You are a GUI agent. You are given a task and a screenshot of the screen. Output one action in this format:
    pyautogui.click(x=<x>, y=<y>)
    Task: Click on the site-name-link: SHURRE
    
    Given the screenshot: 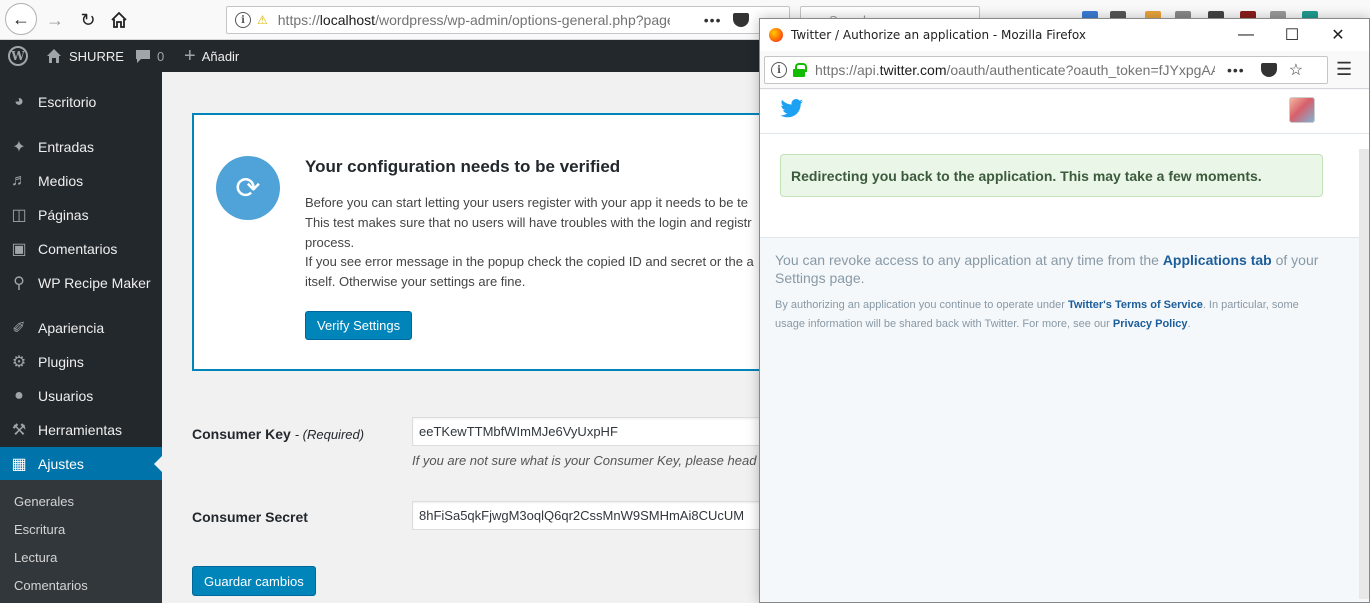 What is the action you would take?
    pyautogui.click(x=85, y=56)
    